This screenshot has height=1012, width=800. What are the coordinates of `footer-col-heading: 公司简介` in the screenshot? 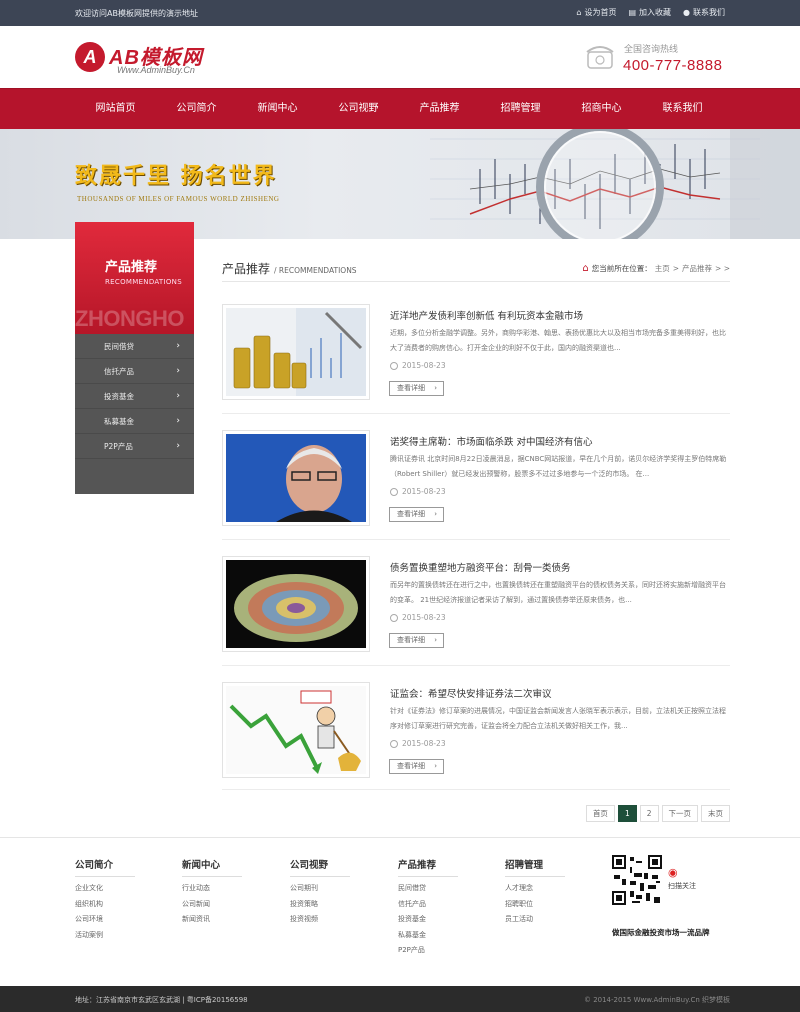 It's located at (105, 867).